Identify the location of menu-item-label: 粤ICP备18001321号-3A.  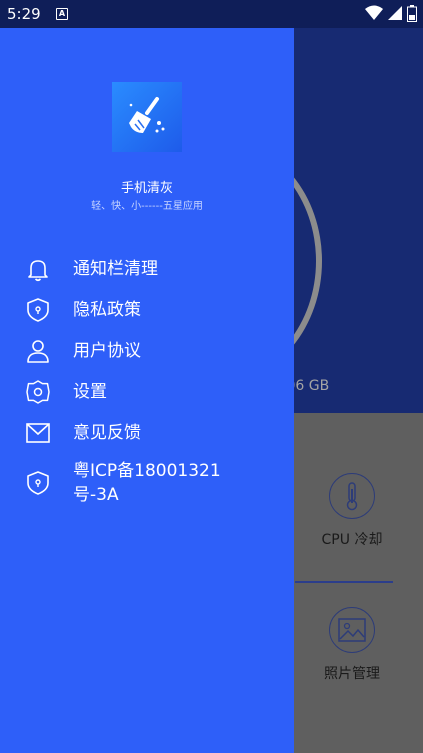
(147, 483).